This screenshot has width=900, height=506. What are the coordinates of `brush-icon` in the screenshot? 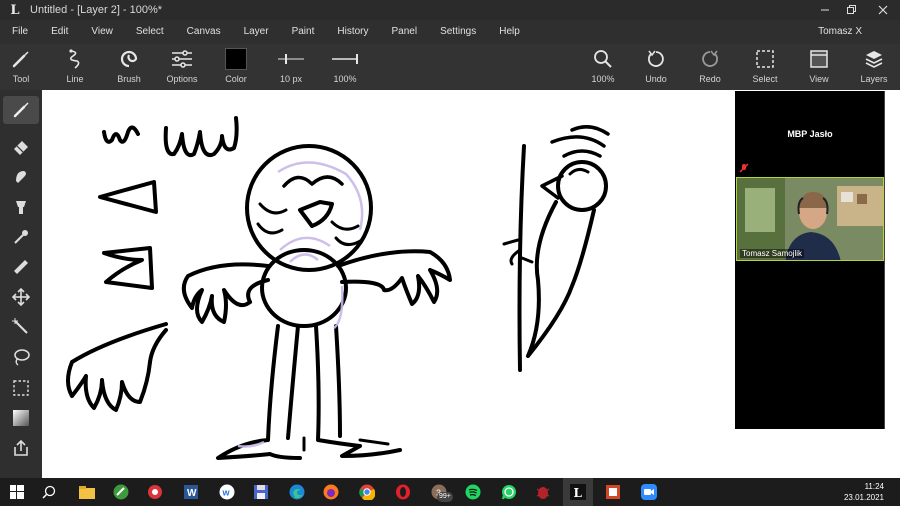 It's located at (21, 110).